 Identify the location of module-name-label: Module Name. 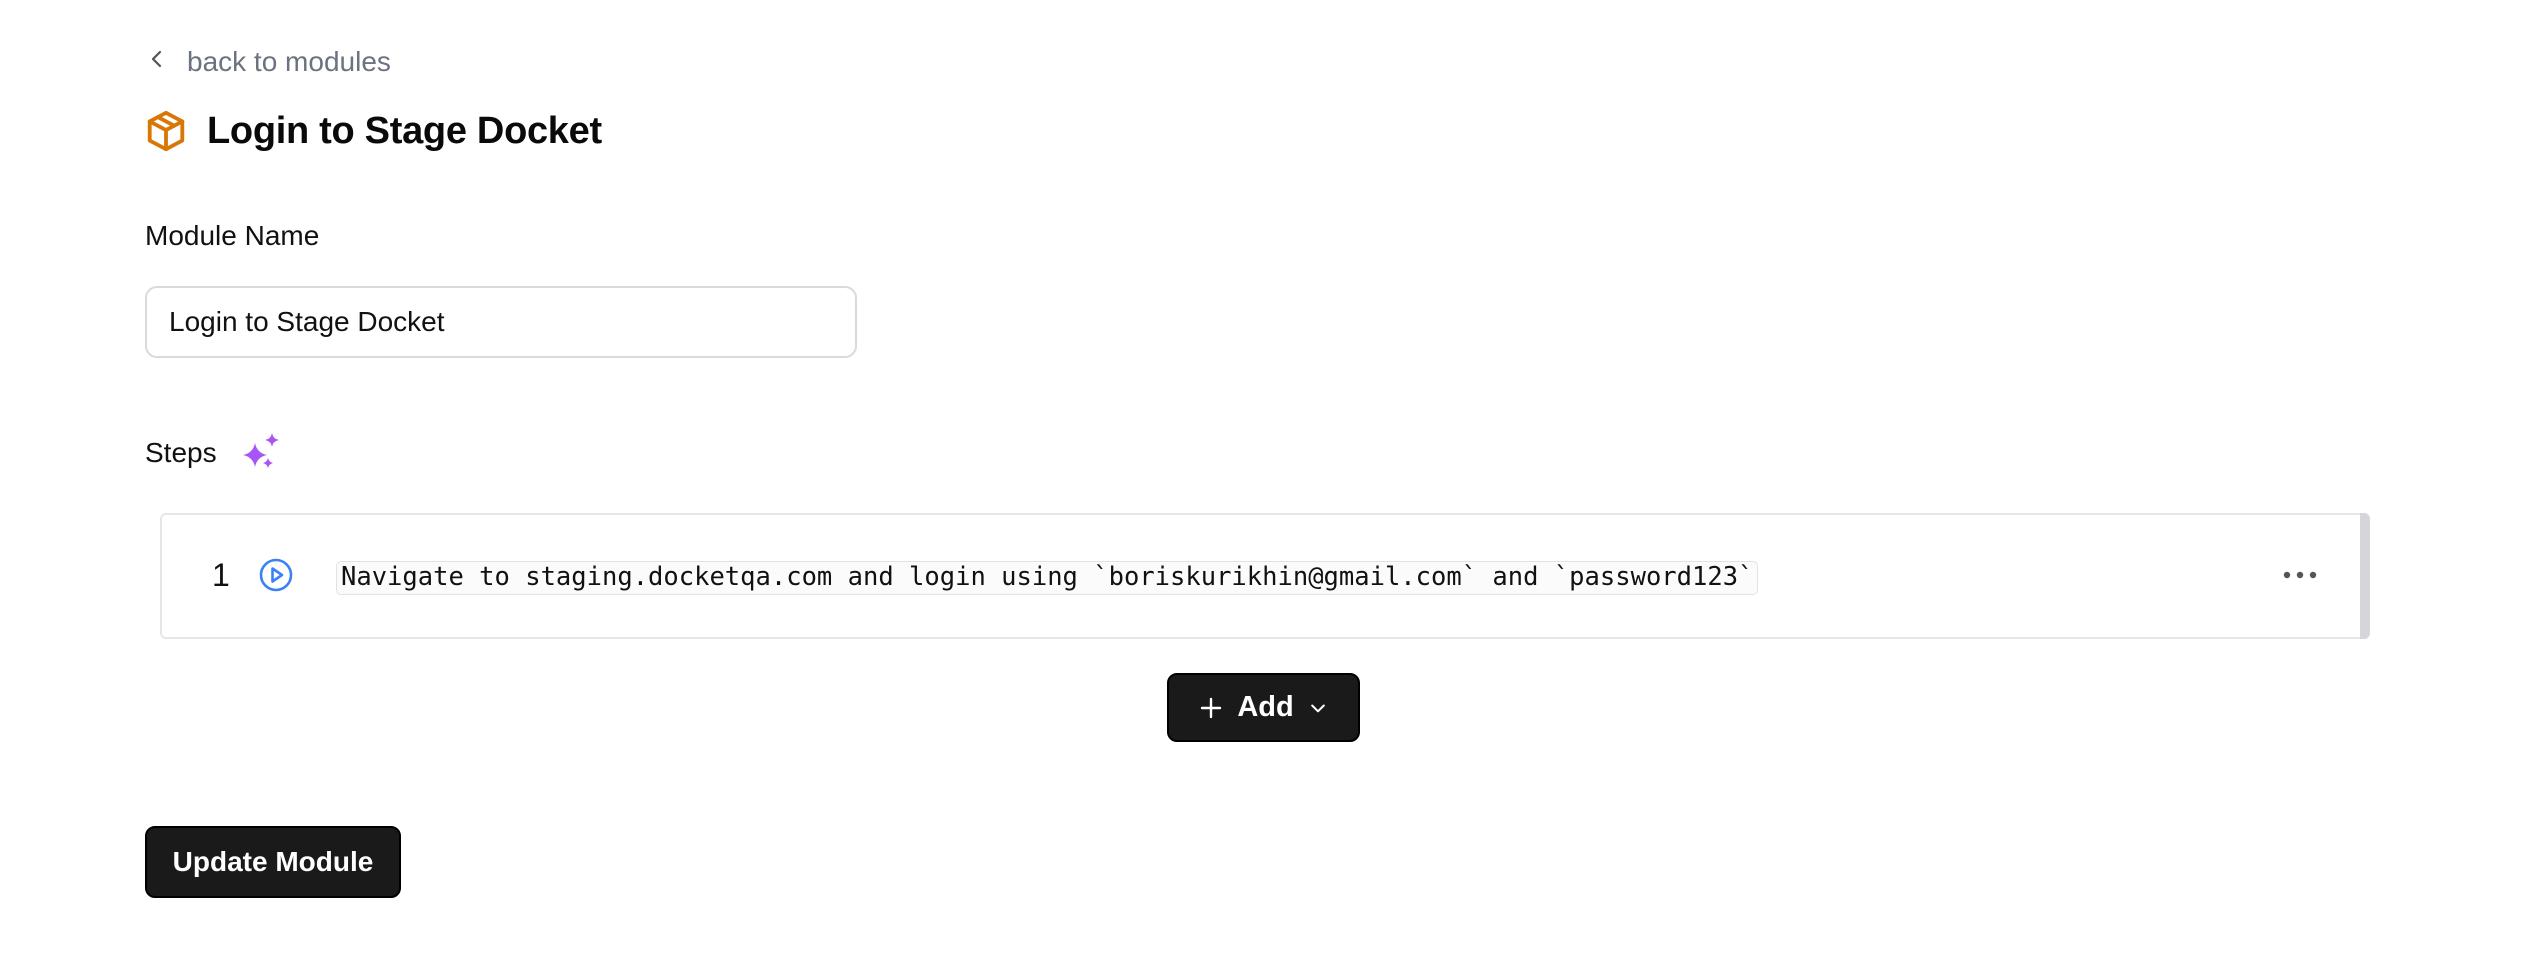
(232, 235).